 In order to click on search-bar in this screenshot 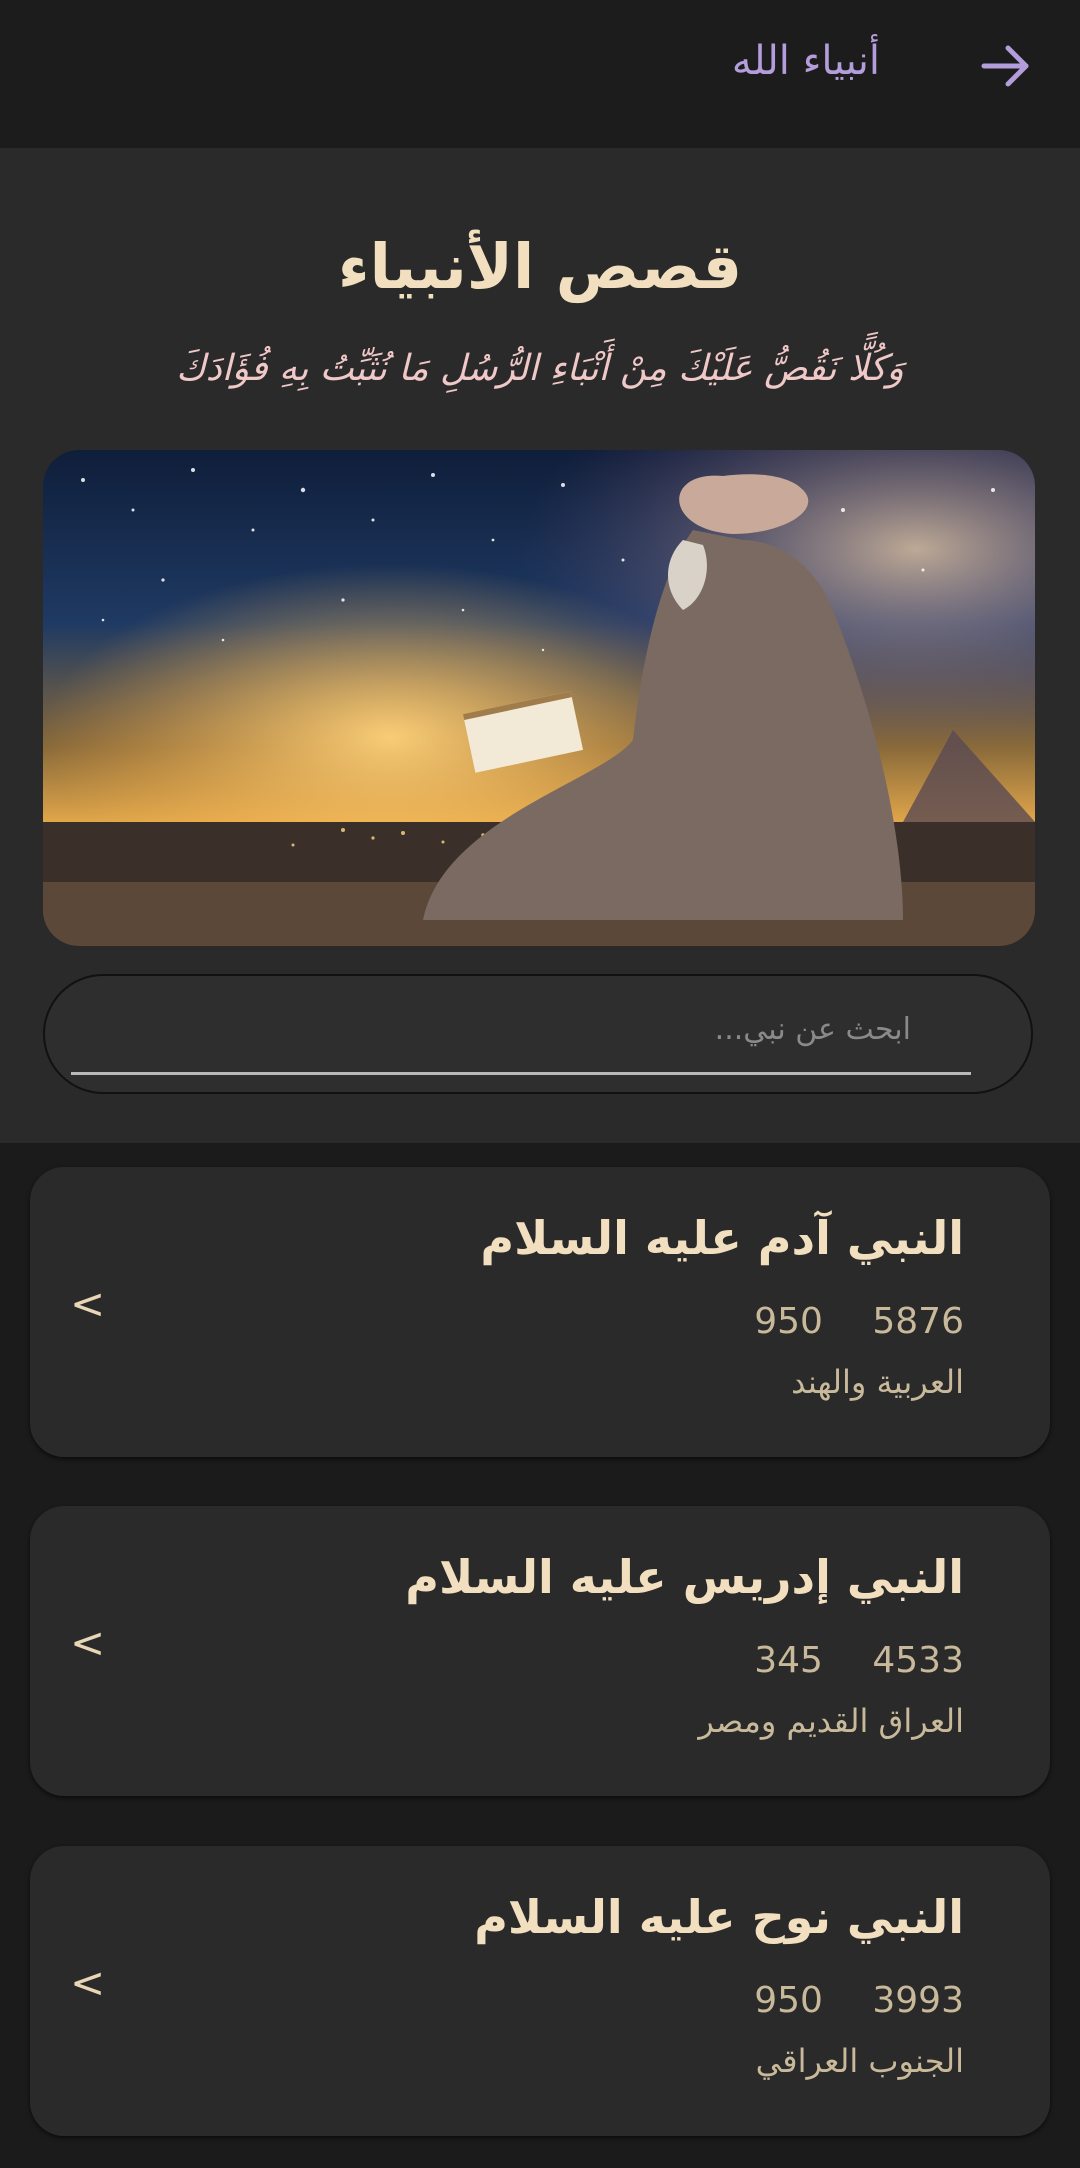, I will do `click(538, 1034)`.